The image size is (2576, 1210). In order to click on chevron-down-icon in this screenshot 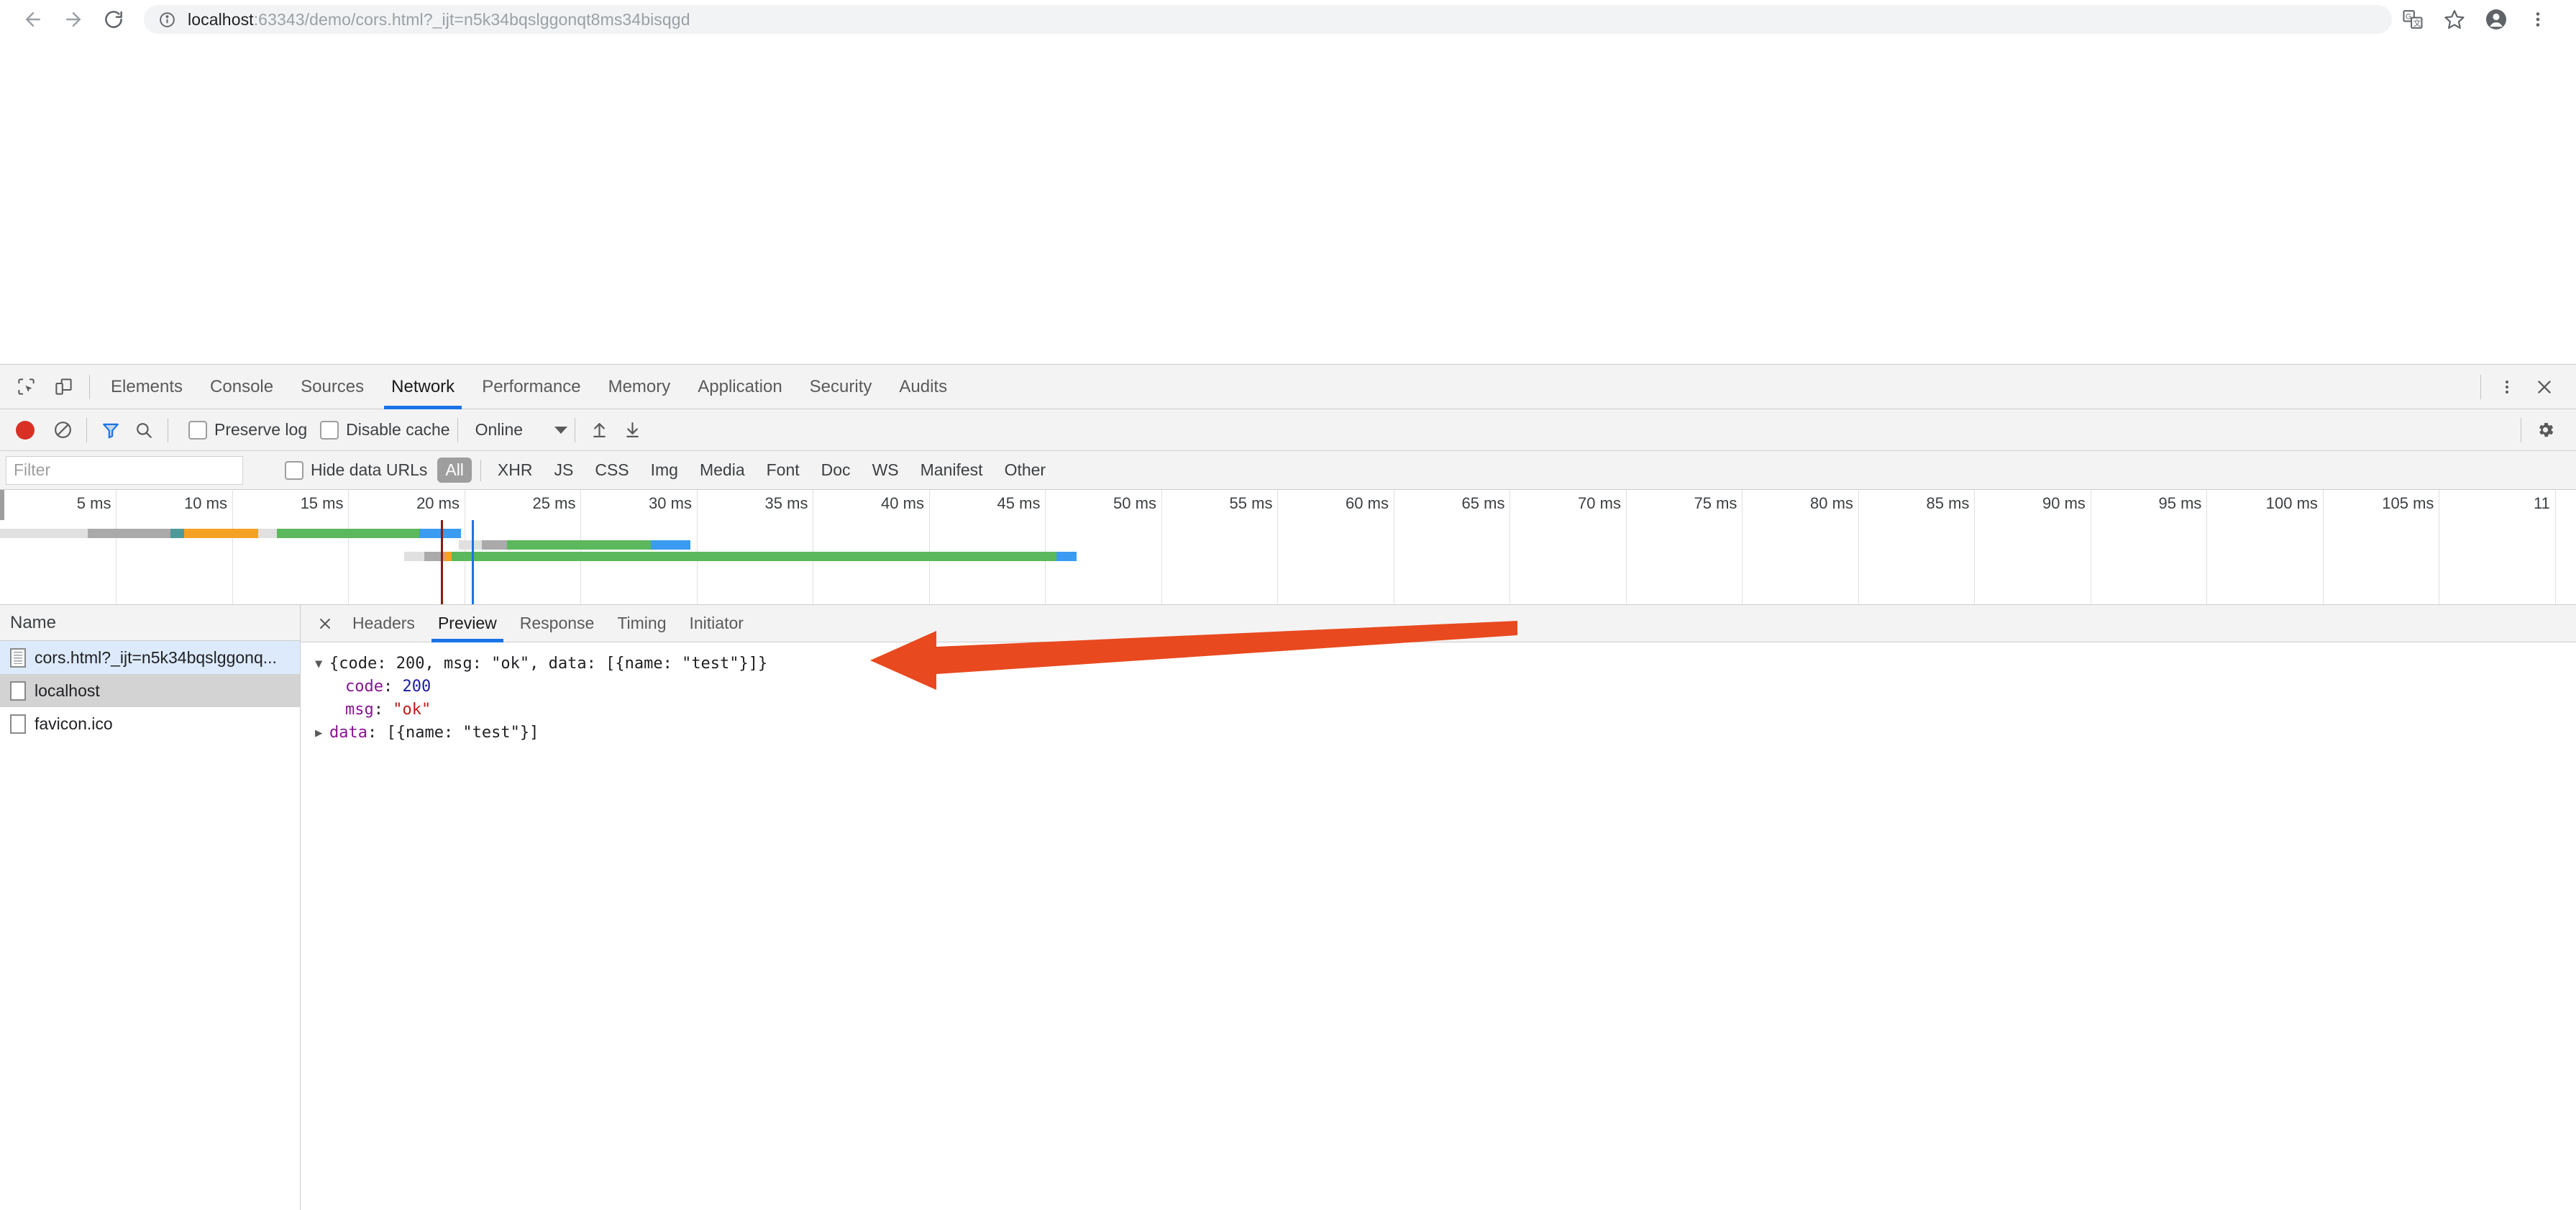, I will do `click(561, 430)`.